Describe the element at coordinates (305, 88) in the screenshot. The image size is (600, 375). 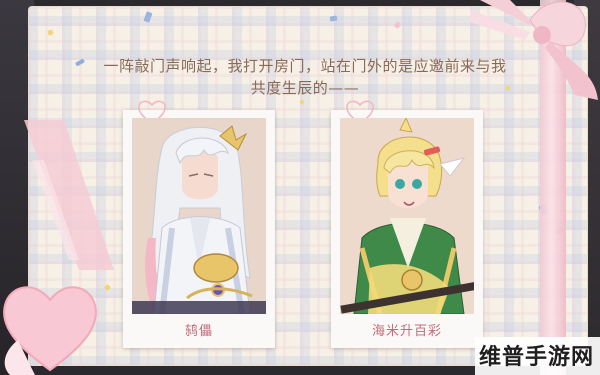
I see `story-line-2: 共度生辰的——` at that location.